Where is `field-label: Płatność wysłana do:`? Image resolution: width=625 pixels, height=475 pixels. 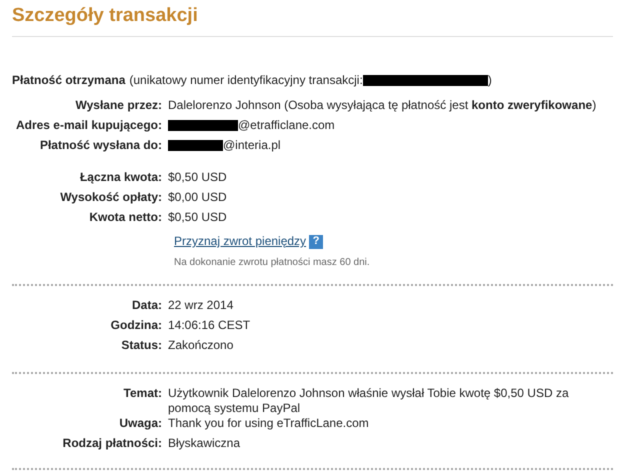
field-label: Płatność wysłana do: is located at coordinates (100, 145).